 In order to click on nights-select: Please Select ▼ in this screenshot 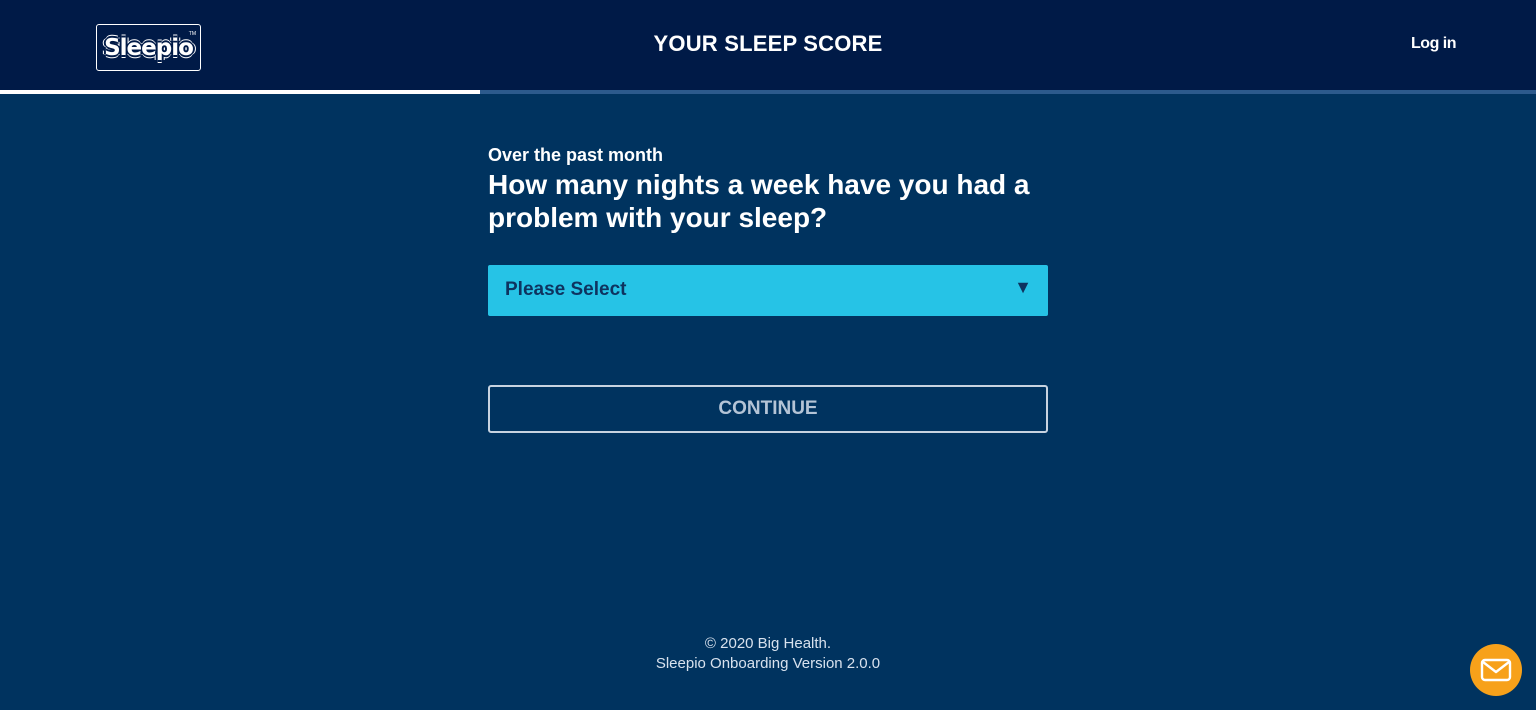, I will do `click(768, 290)`.